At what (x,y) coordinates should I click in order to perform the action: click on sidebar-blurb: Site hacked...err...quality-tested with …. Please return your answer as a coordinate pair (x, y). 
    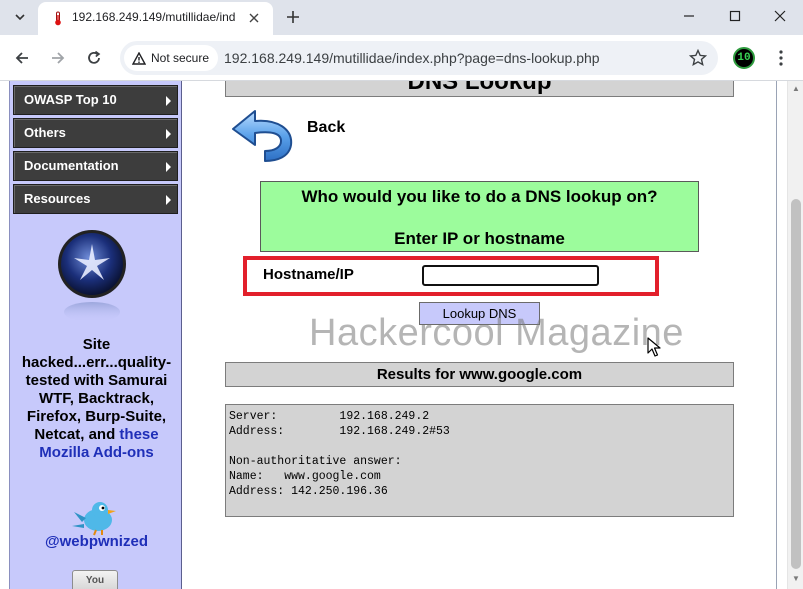
    Looking at the image, I should click on (96, 399).